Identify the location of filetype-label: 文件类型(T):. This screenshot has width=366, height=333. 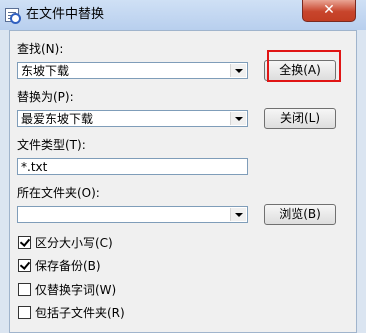
(51, 145).